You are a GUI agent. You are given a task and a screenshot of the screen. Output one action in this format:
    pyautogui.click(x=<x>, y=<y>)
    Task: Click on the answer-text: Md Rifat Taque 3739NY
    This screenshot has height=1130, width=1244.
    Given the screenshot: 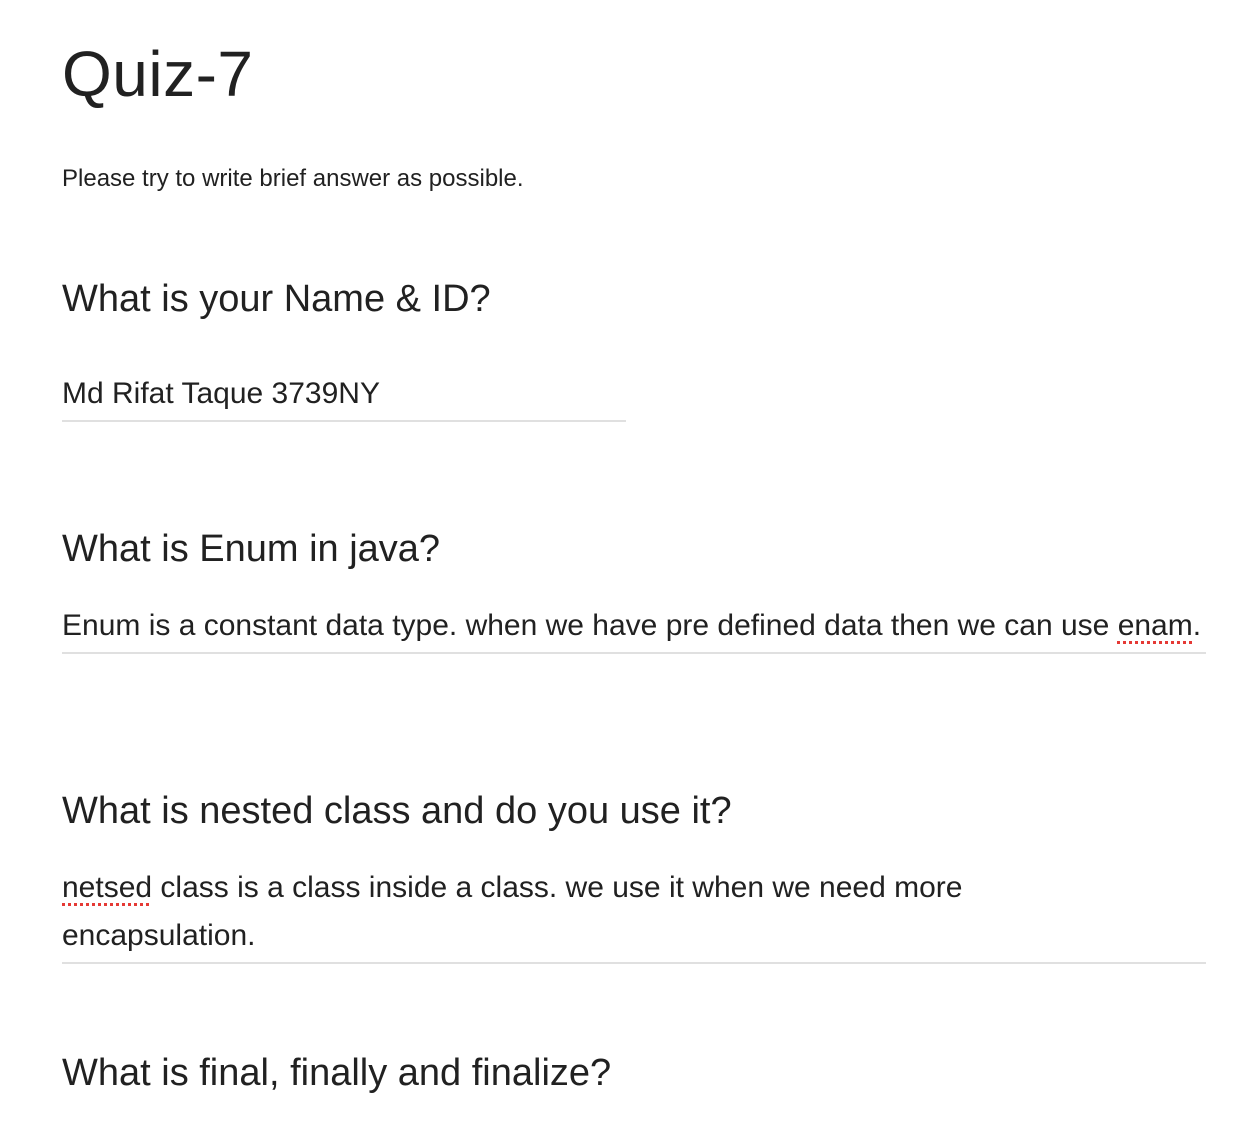 What is the action you would take?
    pyautogui.click(x=221, y=393)
    